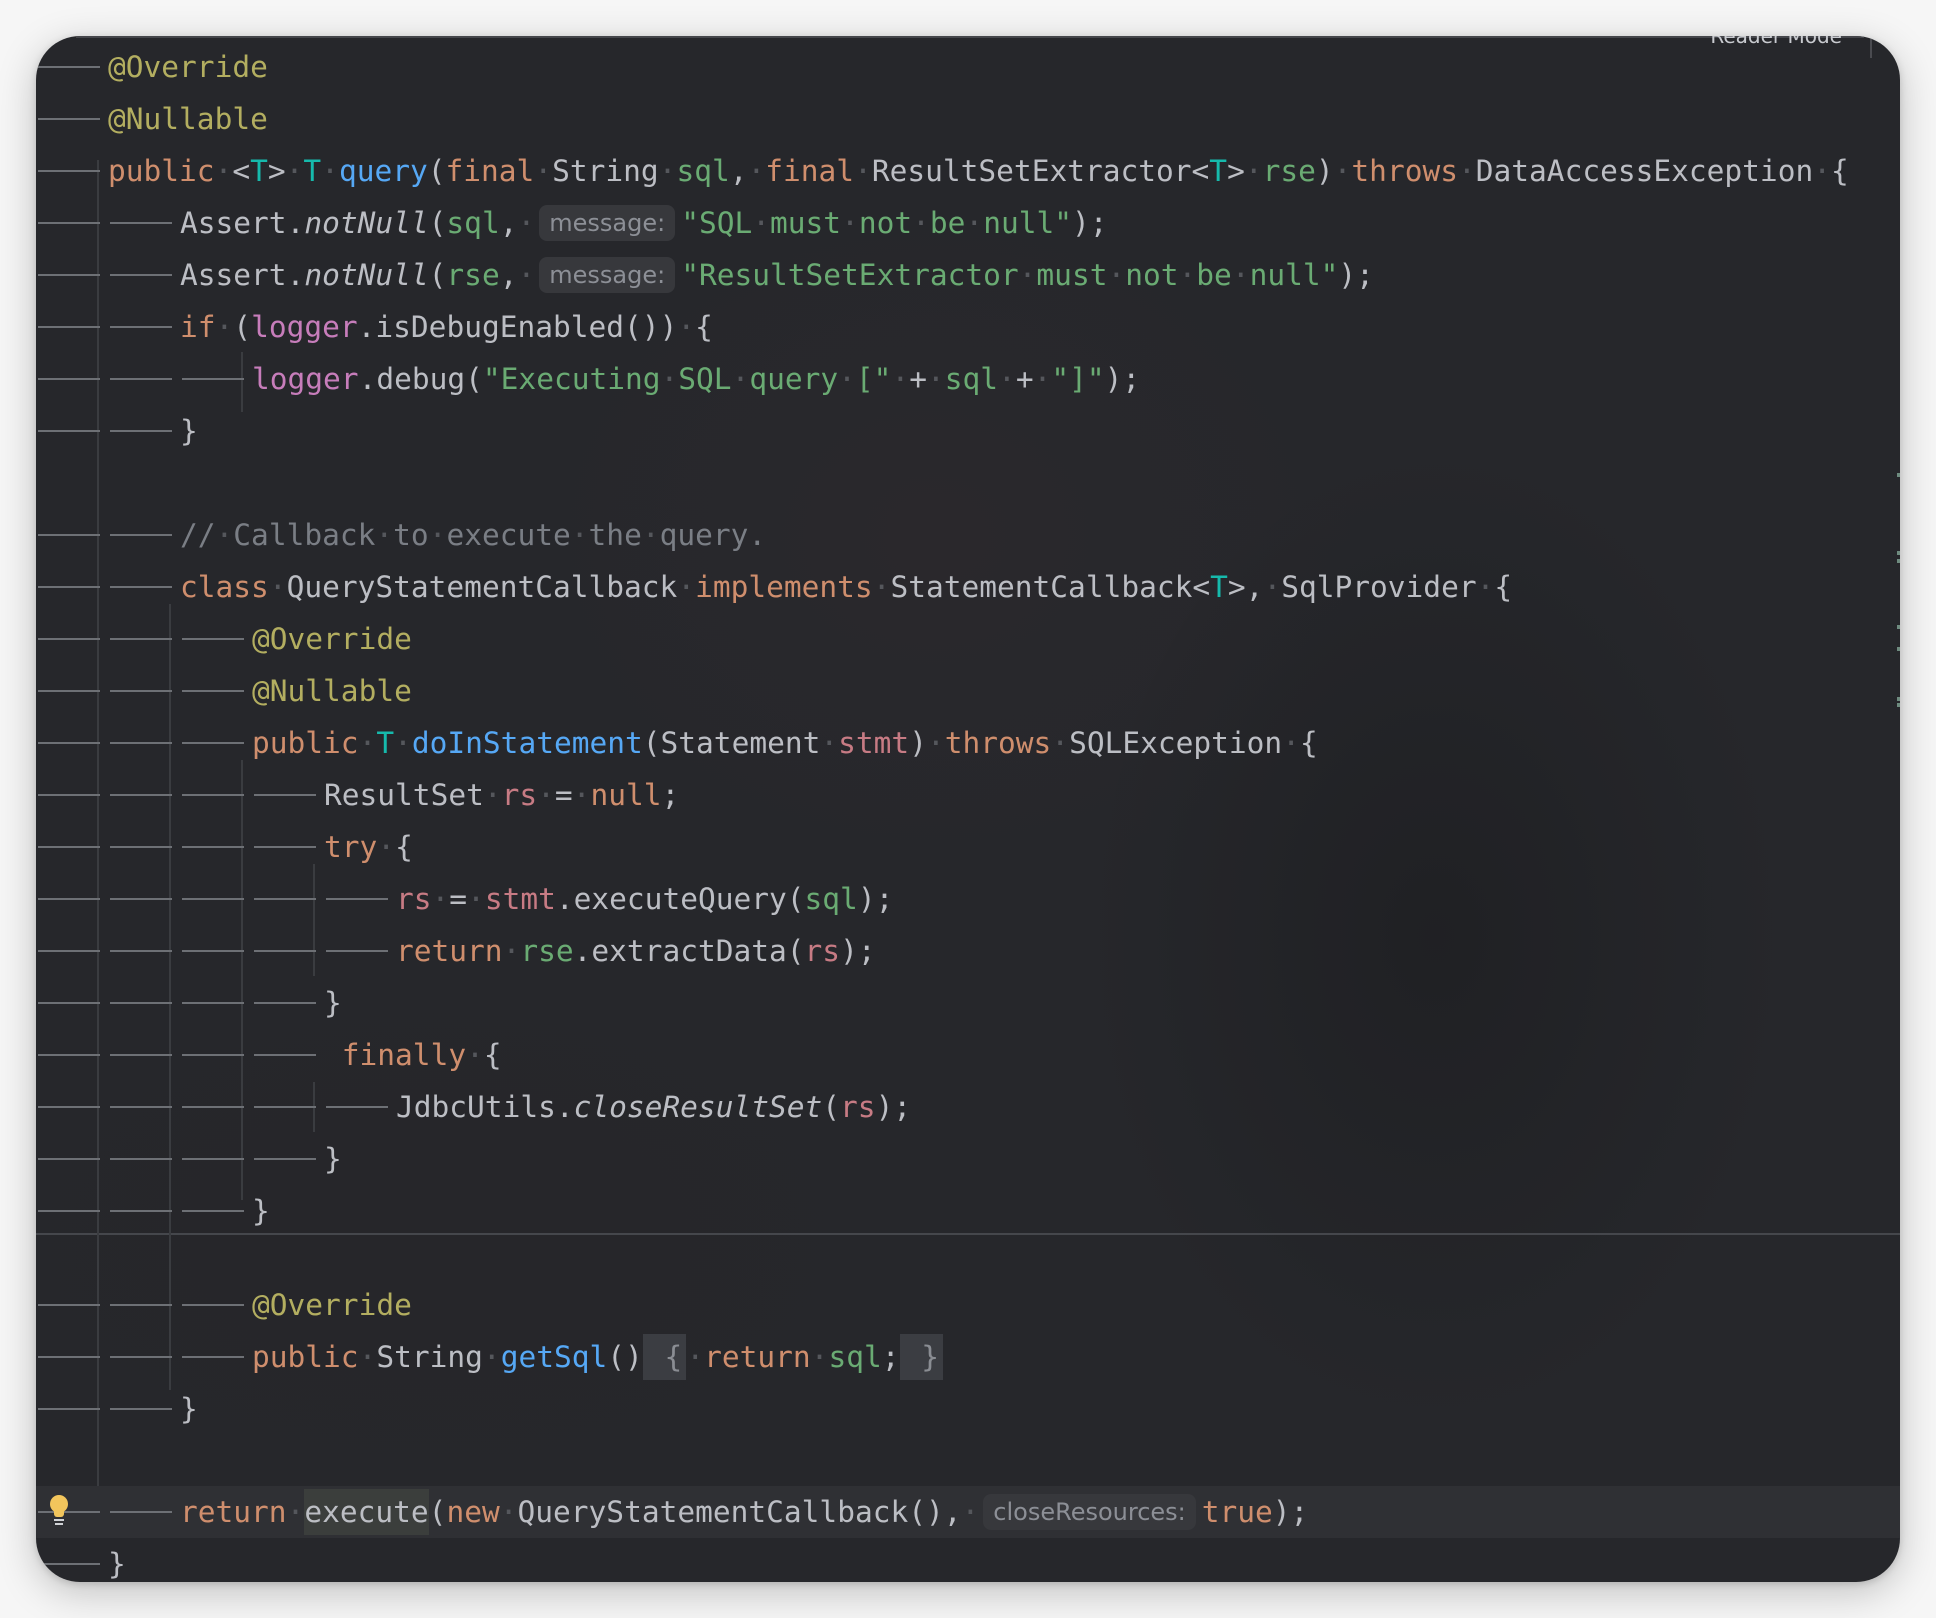 The image size is (1936, 1618). Describe the element at coordinates (554, 1357) in the screenshot. I see `method-name: getSql` at that location.